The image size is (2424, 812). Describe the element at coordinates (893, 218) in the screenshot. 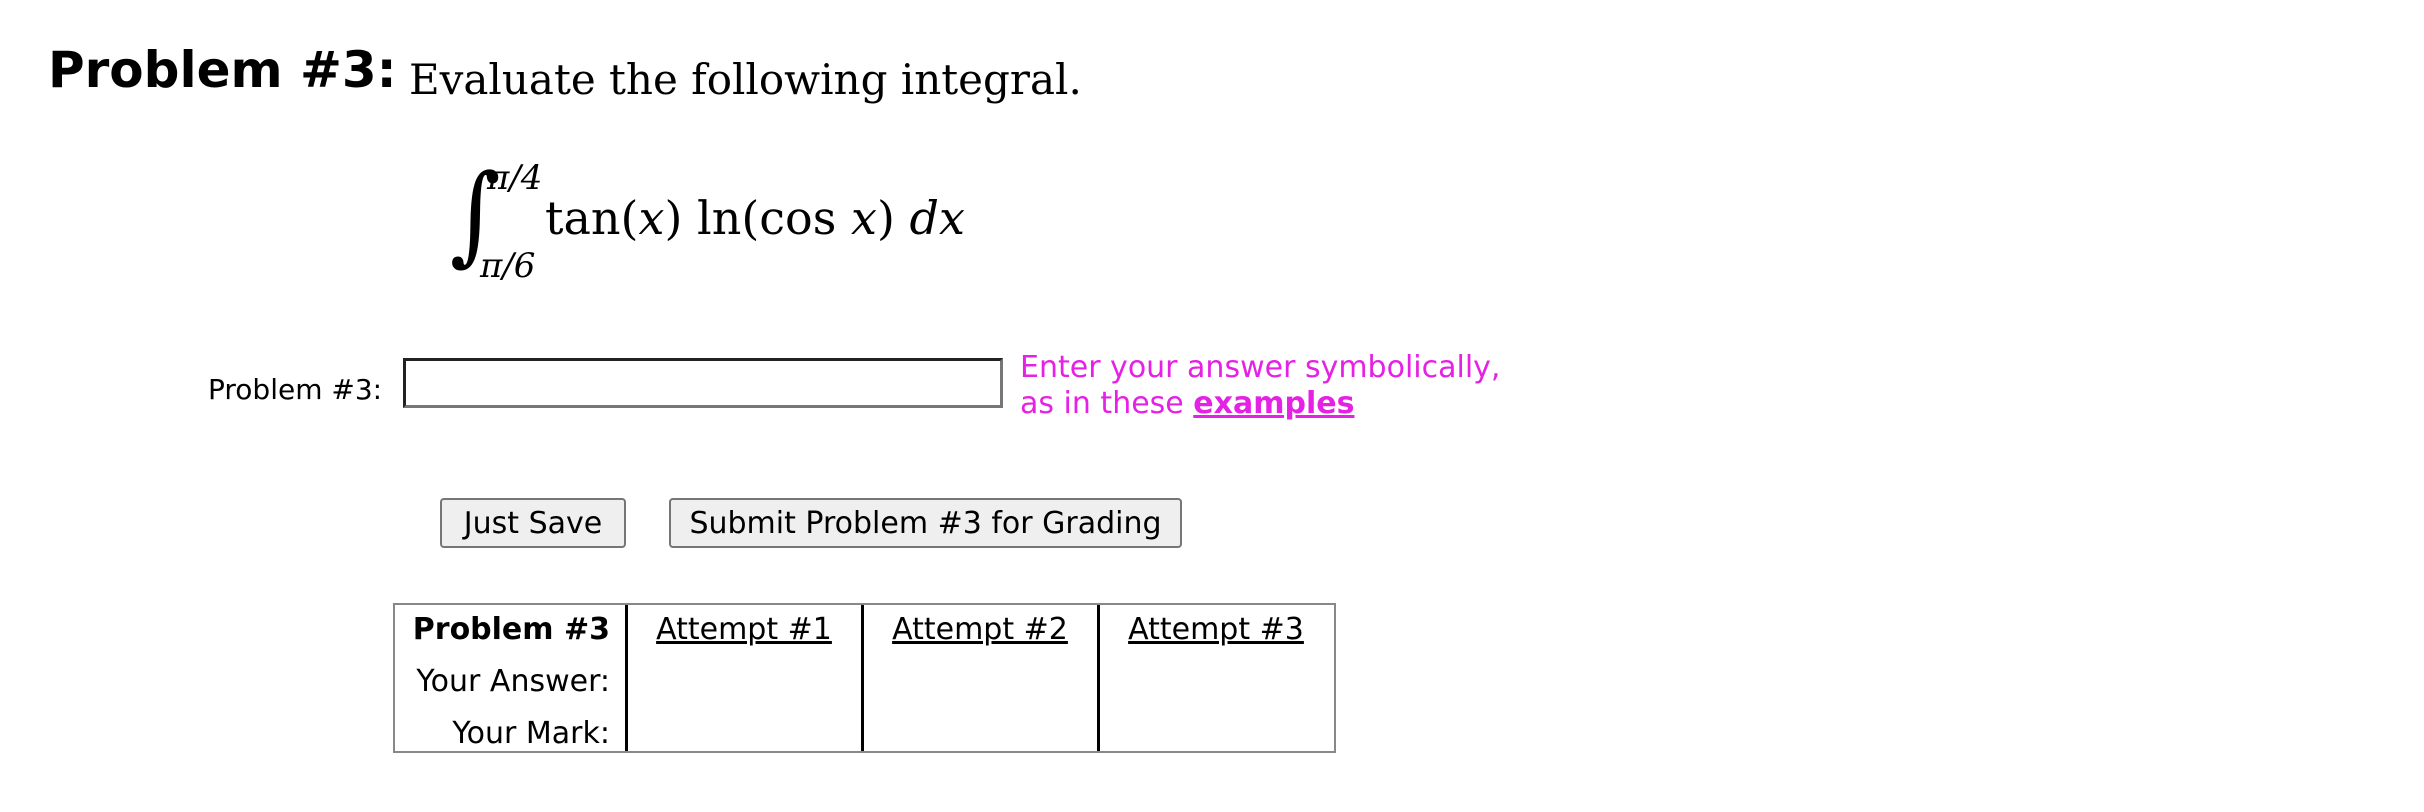

I see `integrand-close: )` at that location.